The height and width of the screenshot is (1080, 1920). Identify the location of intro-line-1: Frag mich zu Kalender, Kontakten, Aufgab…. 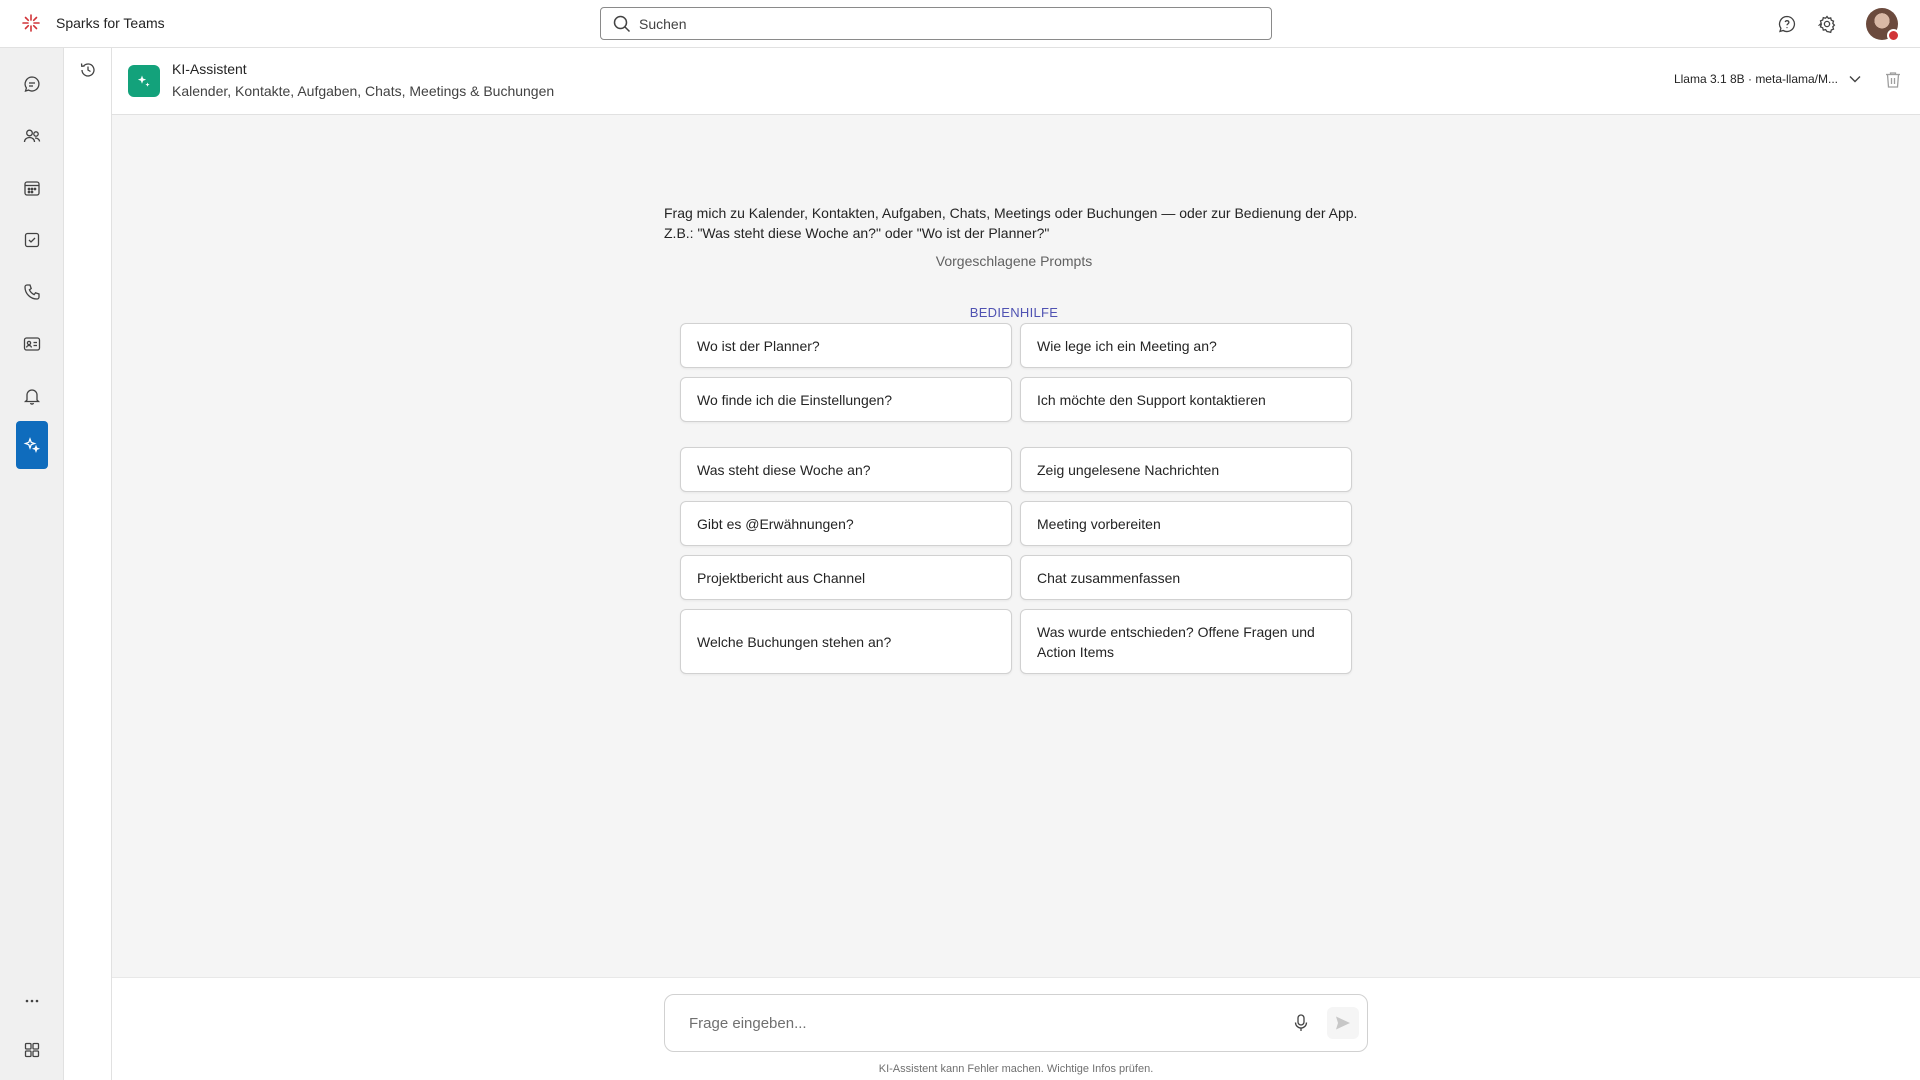
(1011, 213).